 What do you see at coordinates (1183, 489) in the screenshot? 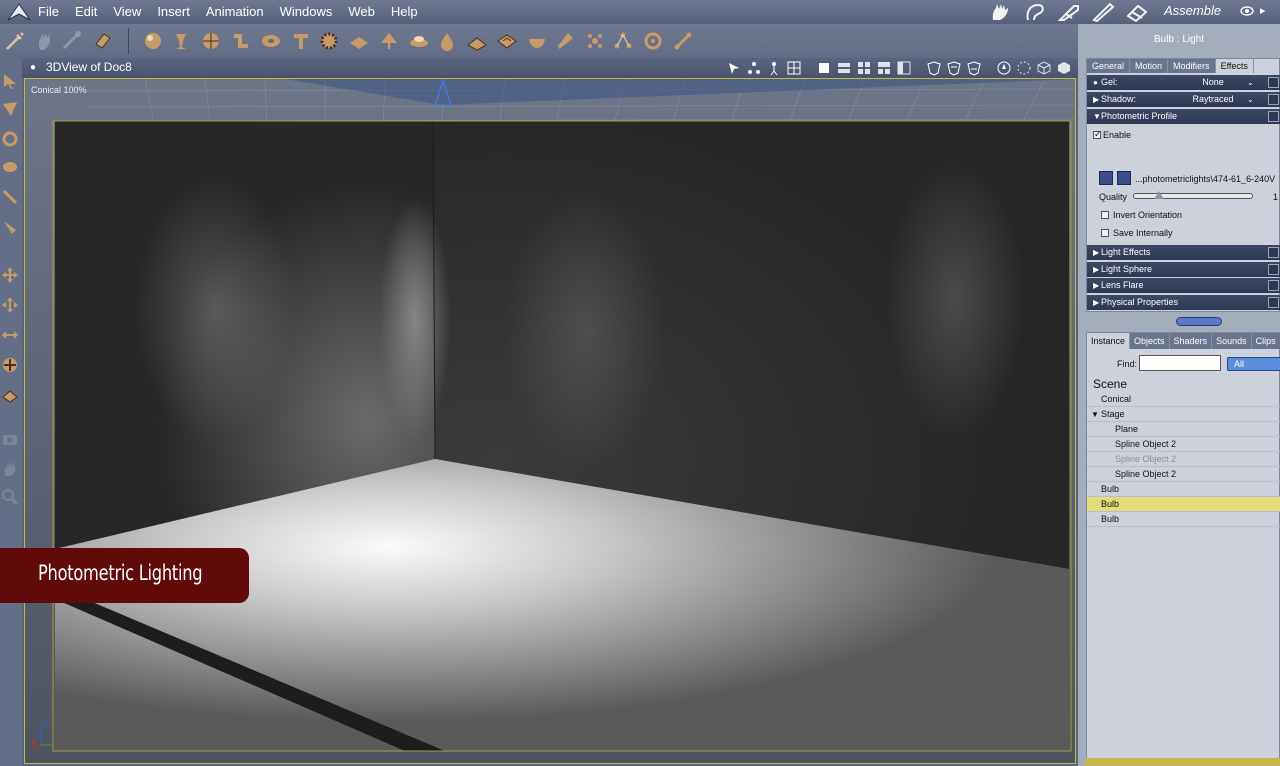
I see `tree-item-bulb-1: Bulb` at bounding box center [1183, 489].